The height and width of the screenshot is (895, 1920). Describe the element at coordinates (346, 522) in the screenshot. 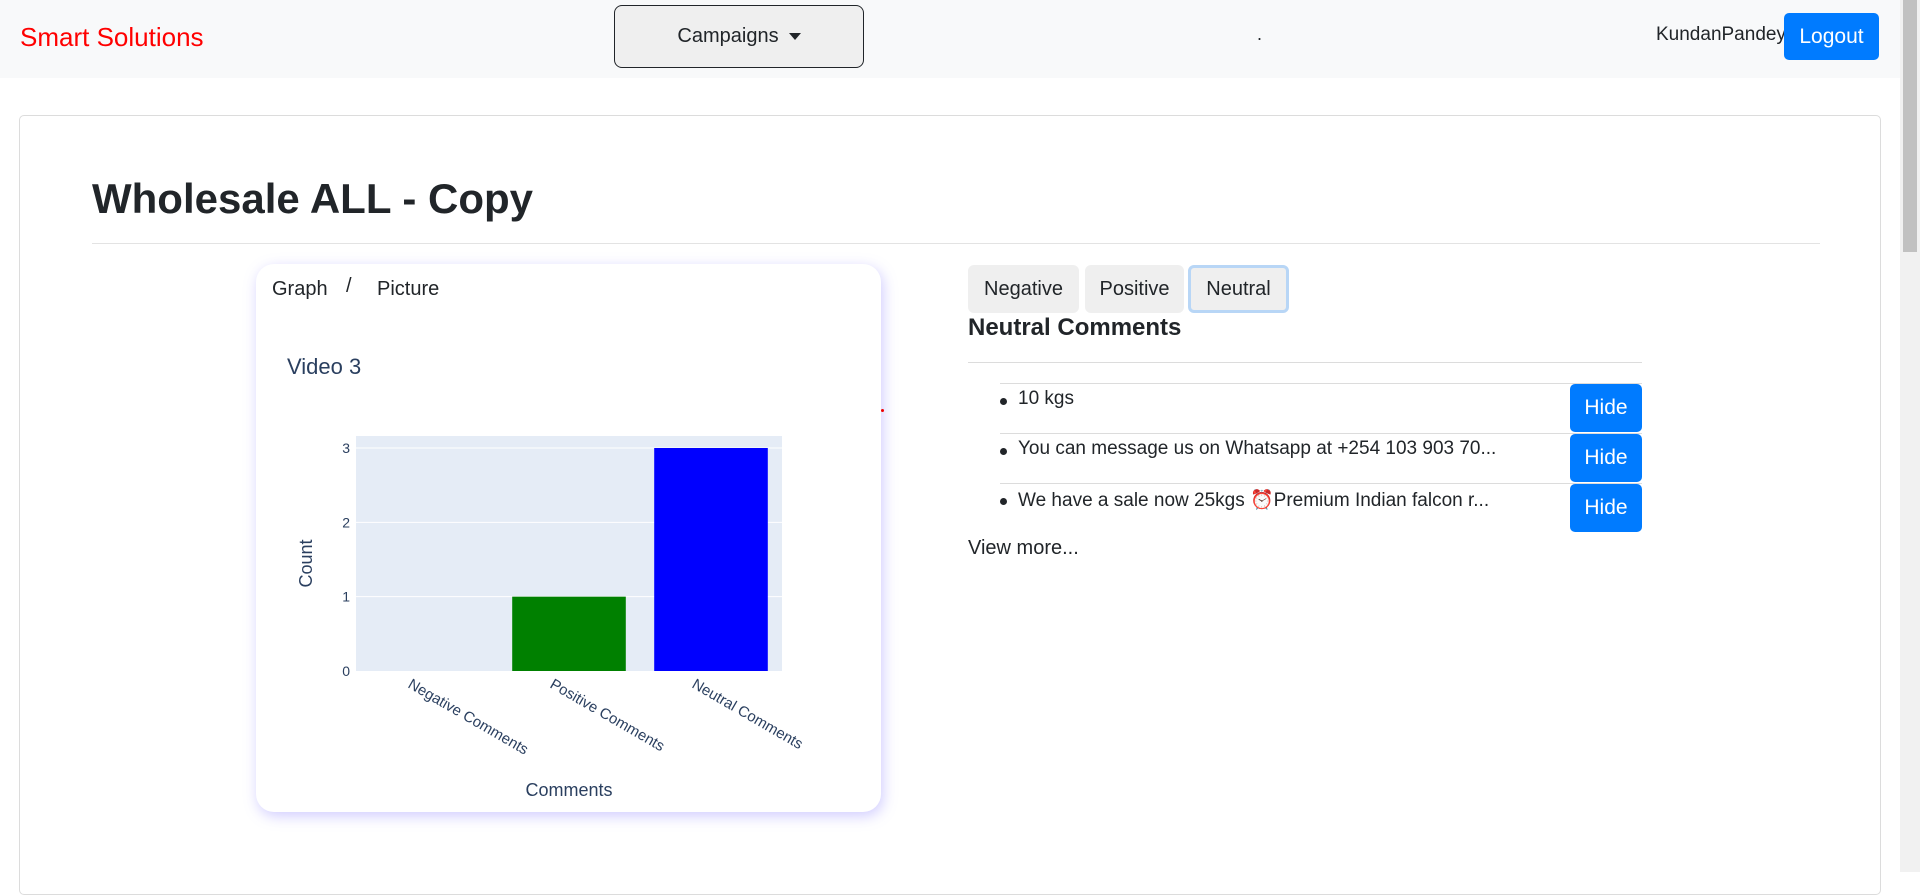

I see `y-tick-label: 2` at that location.